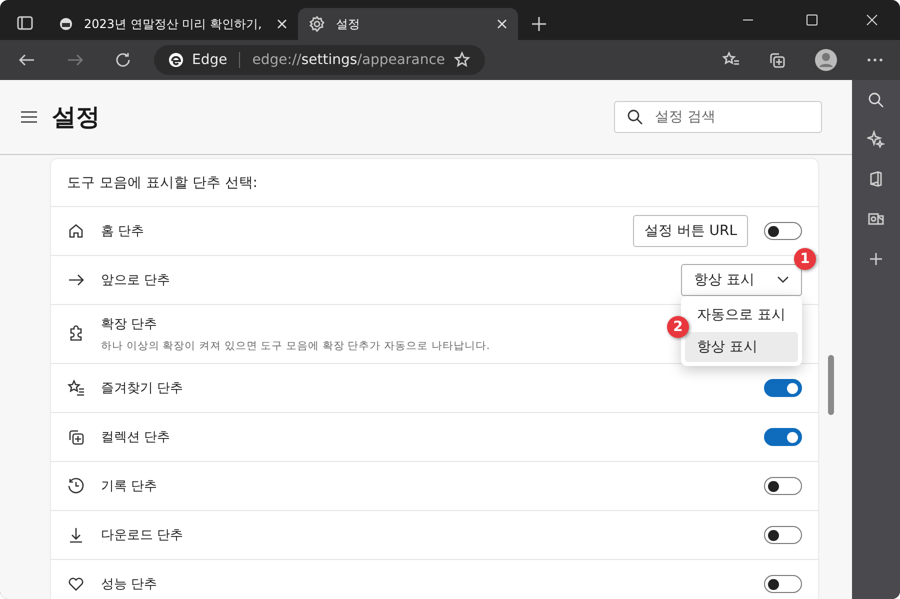 The width and height of the screenshot is (900, 599). Describe the element at coordinates (142, 388) in the screenshot. I see `setting-label: 즐겨찾기 단추` at that location.